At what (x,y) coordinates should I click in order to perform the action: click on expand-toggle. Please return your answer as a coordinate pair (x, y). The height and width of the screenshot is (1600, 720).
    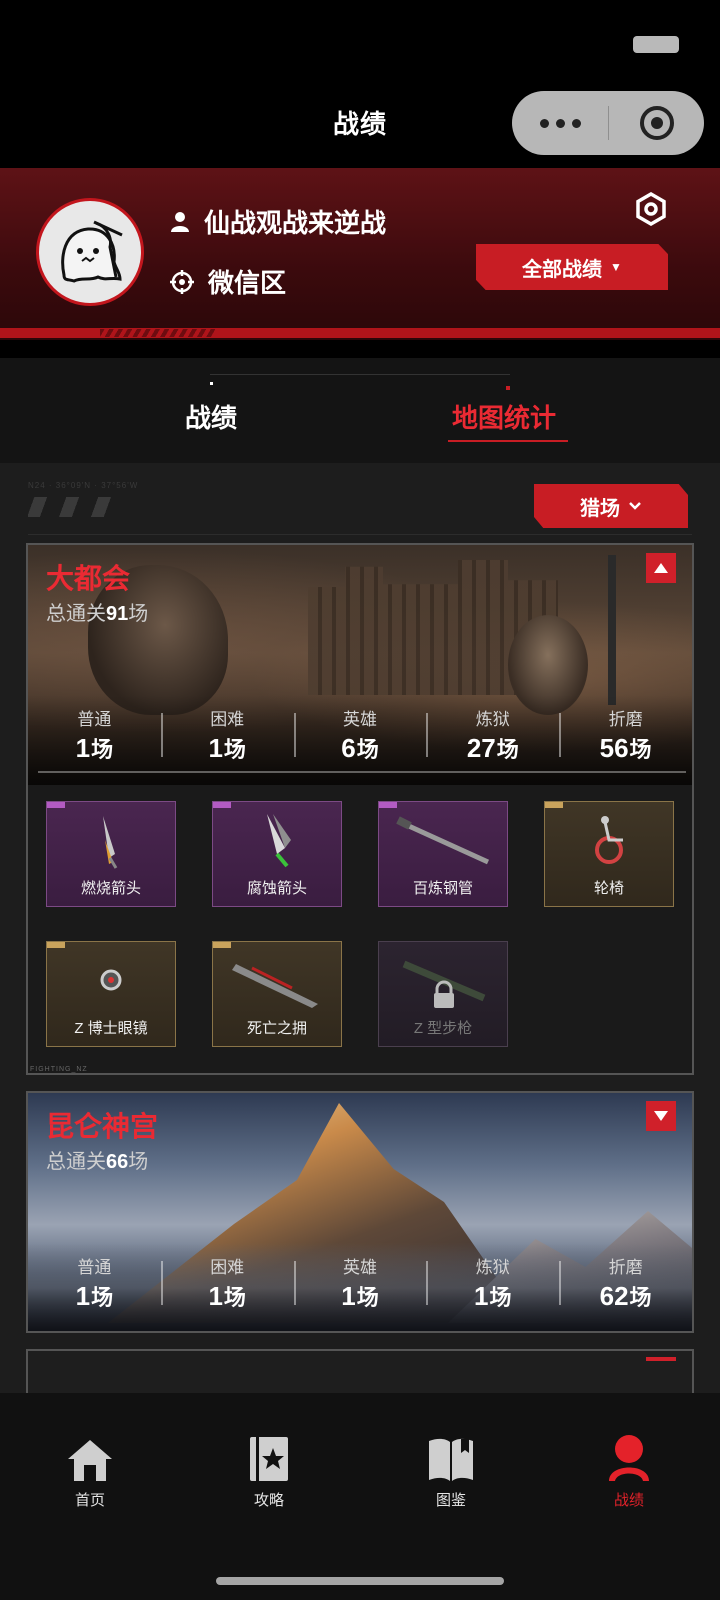
    Looking at the image, I should click on (661, 1116).